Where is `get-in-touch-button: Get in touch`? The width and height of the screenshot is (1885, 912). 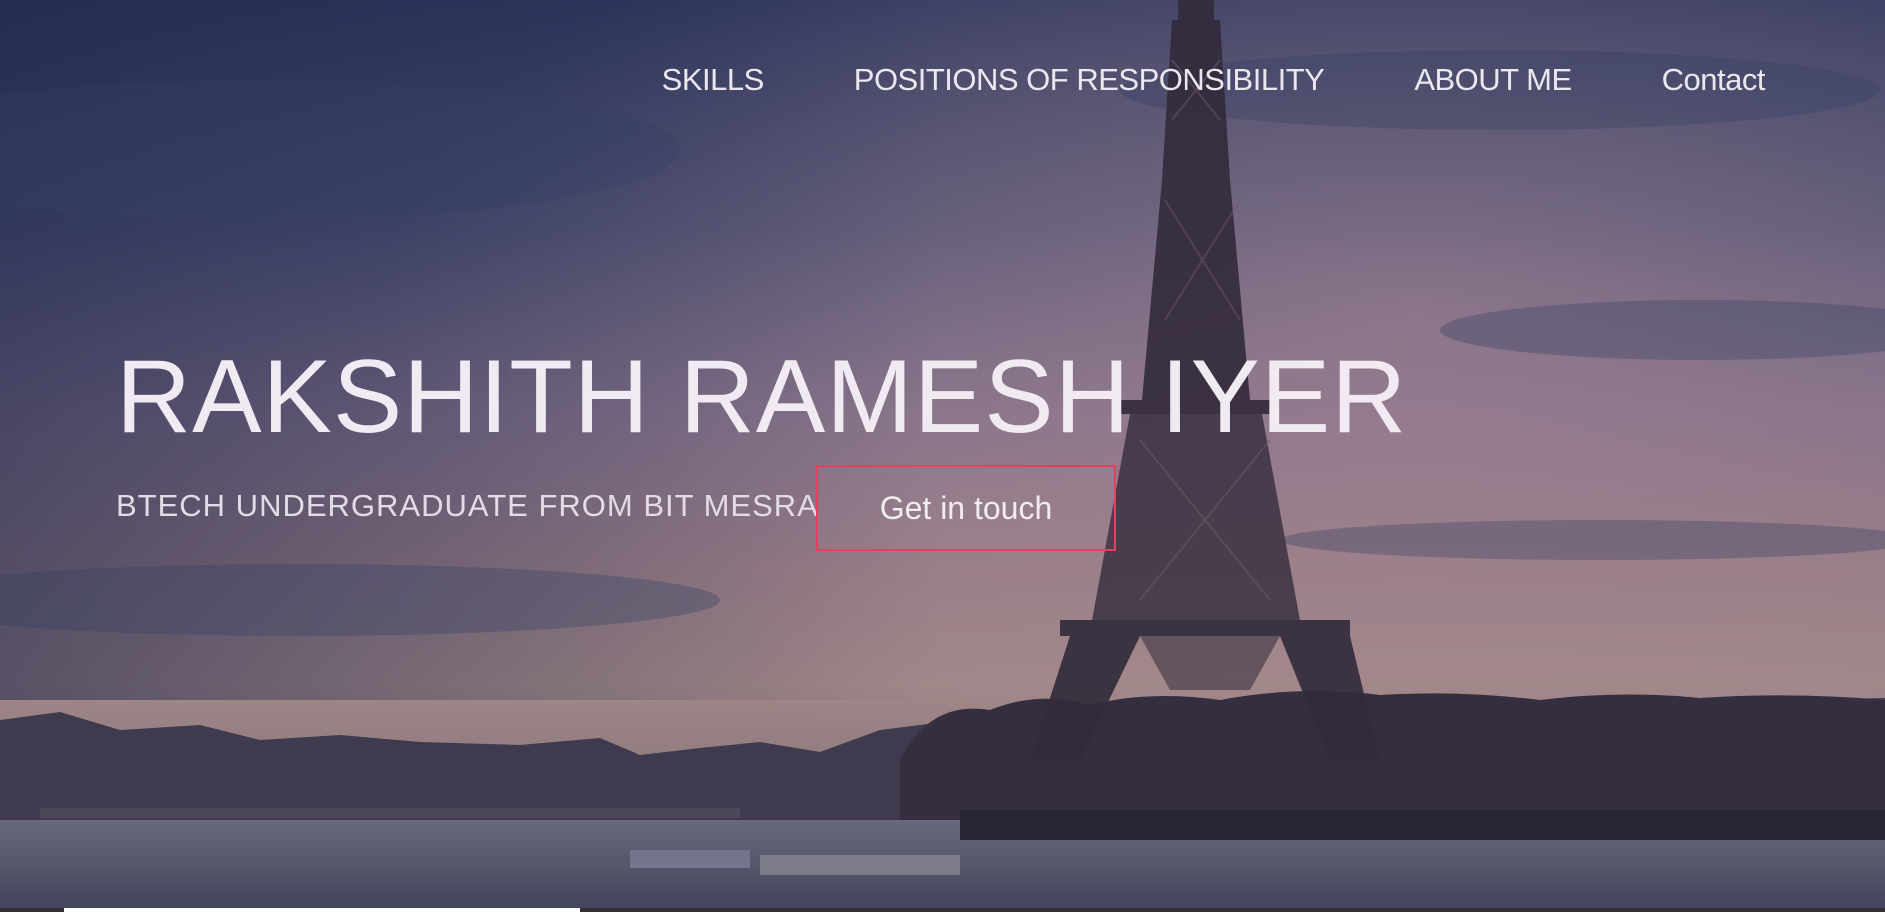
get-in-touch-button: Get in touch is located at coordinates (966, 508).